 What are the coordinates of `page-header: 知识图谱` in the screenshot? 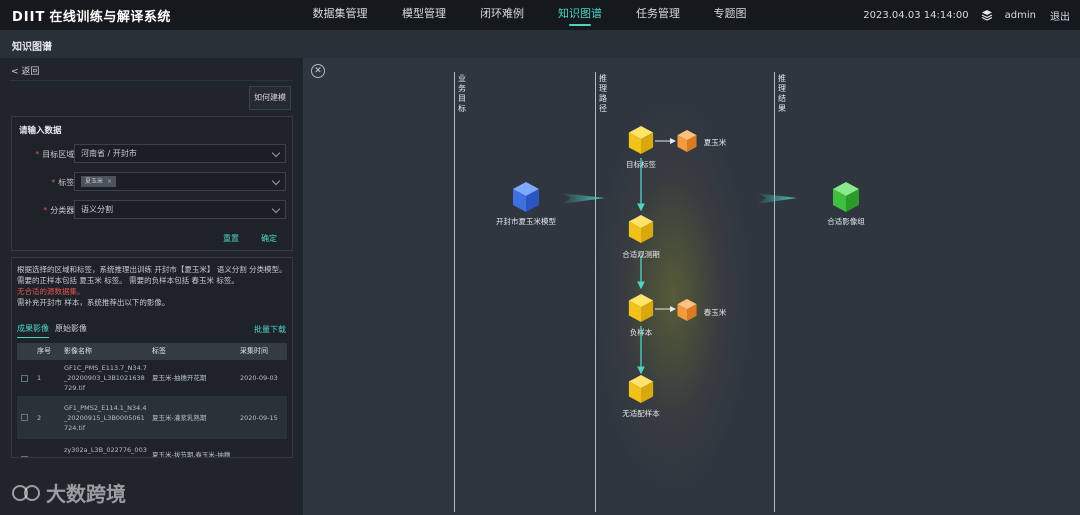 It's located at (540, 44).